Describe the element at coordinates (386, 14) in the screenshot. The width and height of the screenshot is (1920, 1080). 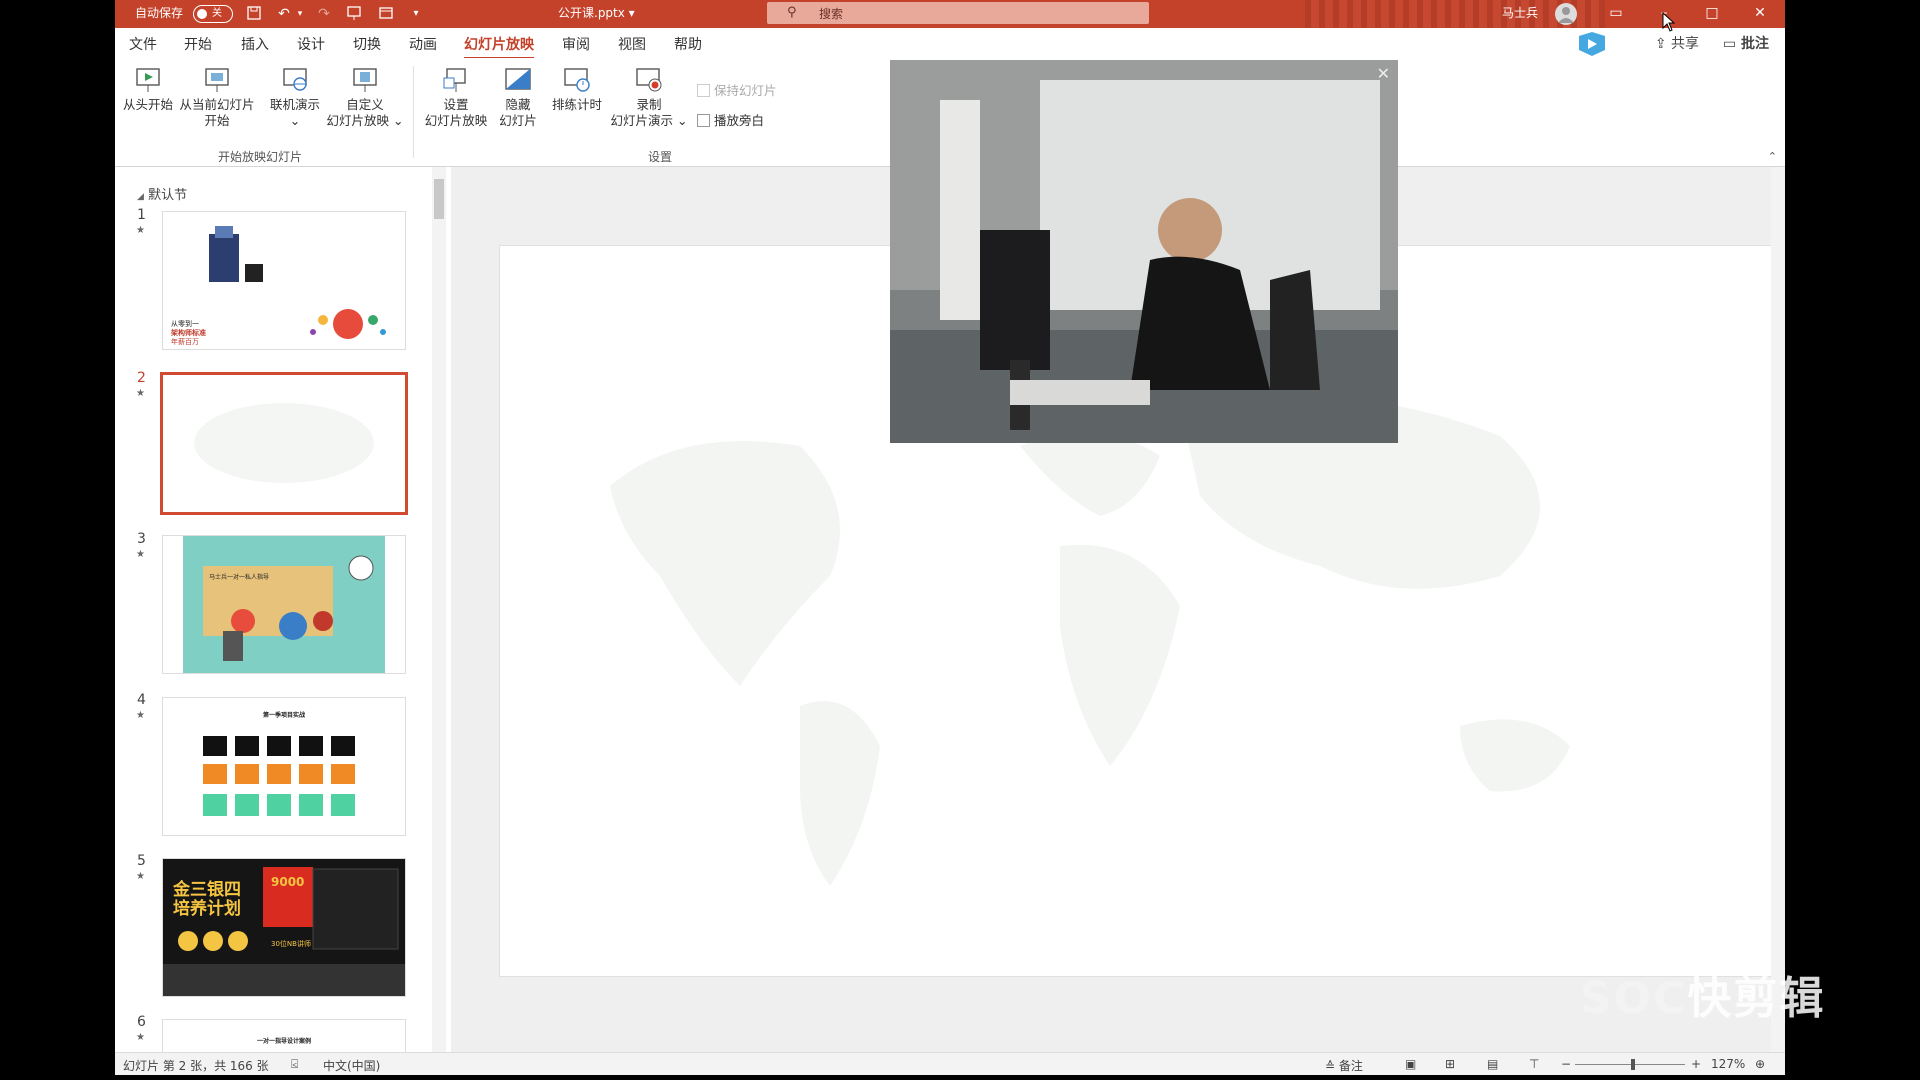
I see `frame-icon` at that location.